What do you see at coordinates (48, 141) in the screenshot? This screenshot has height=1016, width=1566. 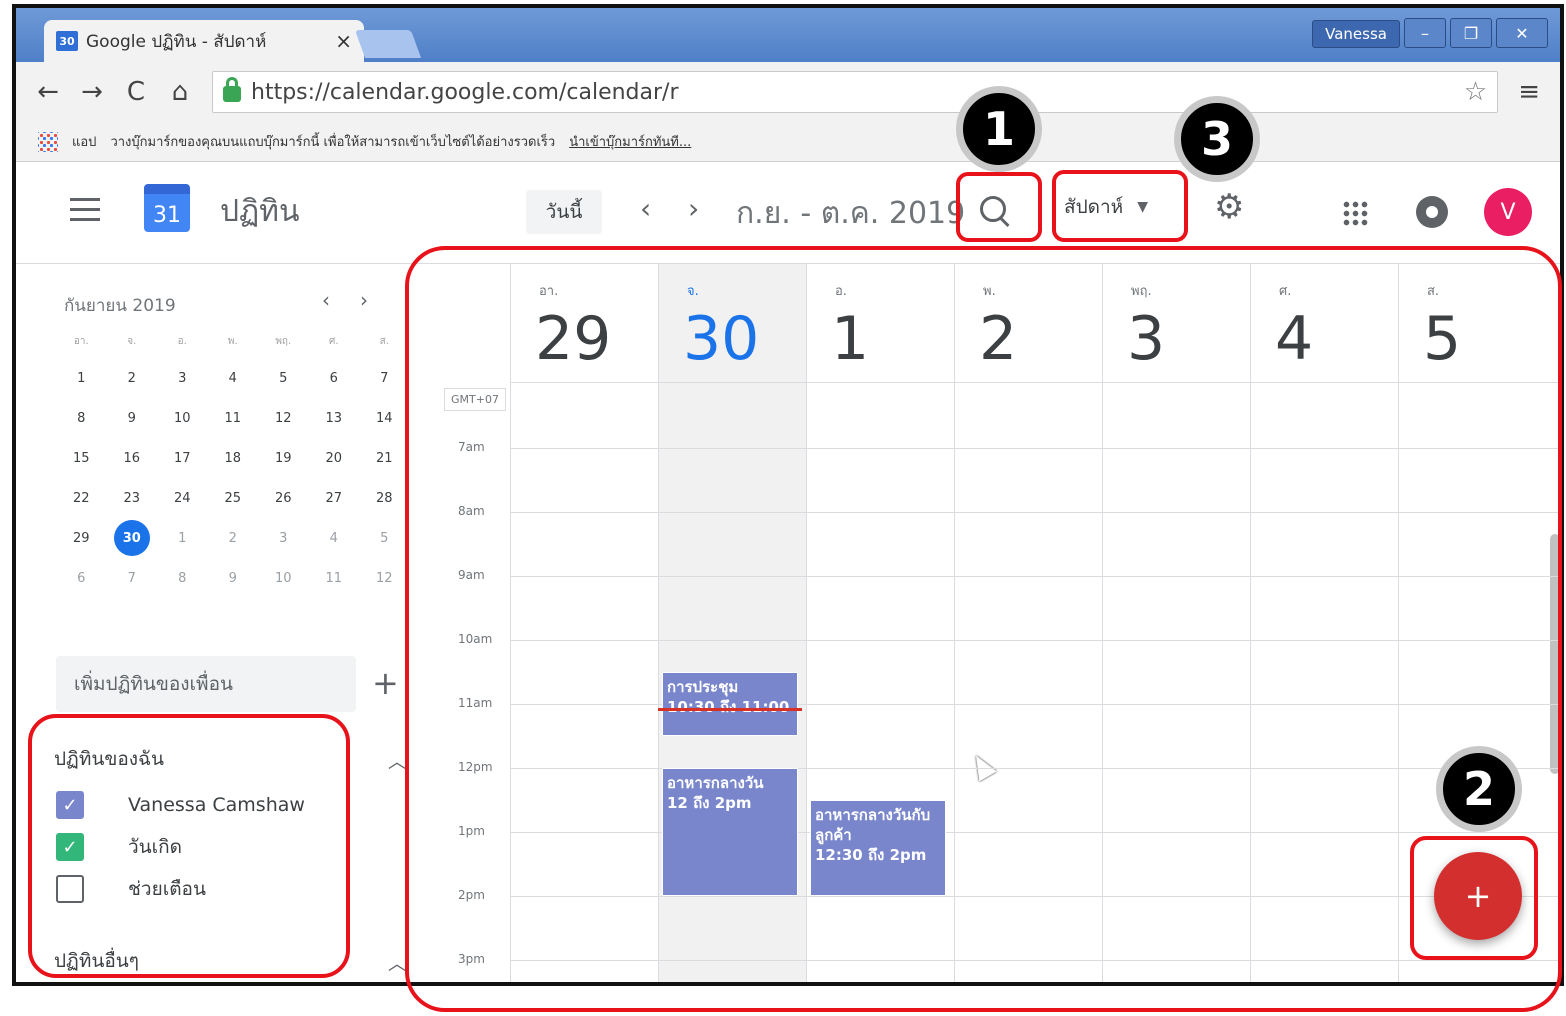 I see `apps-grid-icon` at bounding box center [48, 141].